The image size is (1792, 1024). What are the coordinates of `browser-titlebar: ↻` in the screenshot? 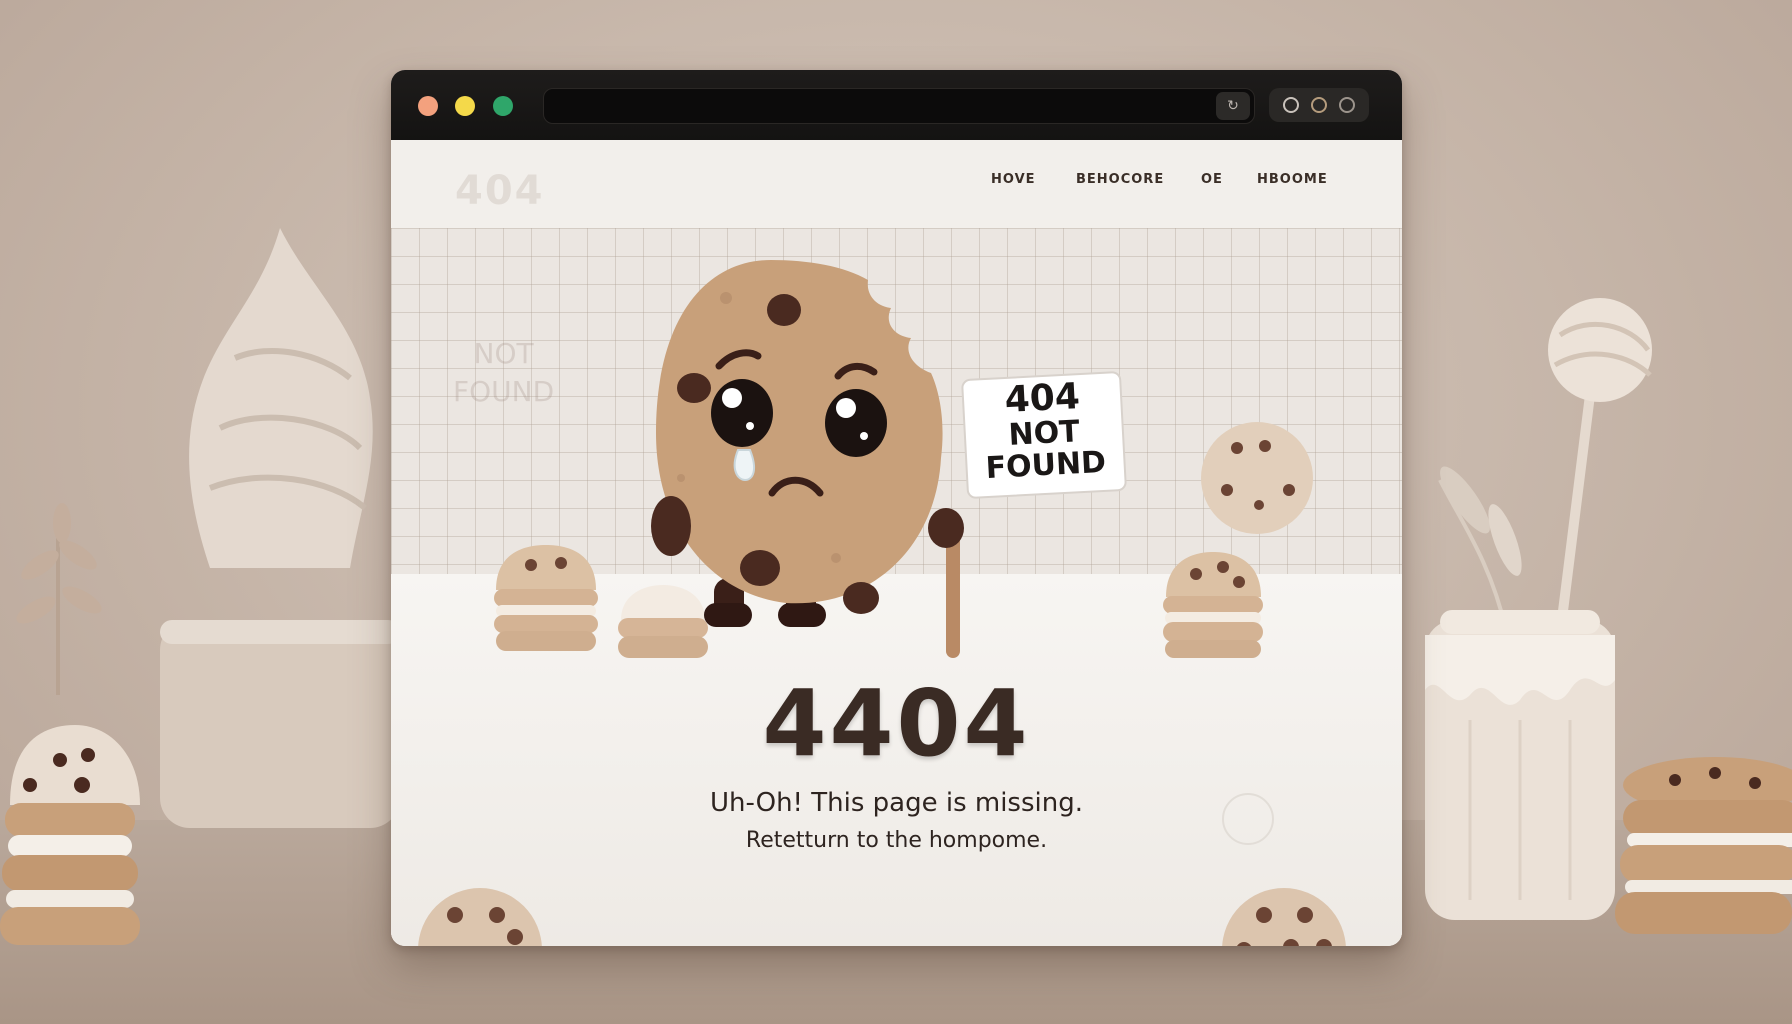 It's located at (896, 105).